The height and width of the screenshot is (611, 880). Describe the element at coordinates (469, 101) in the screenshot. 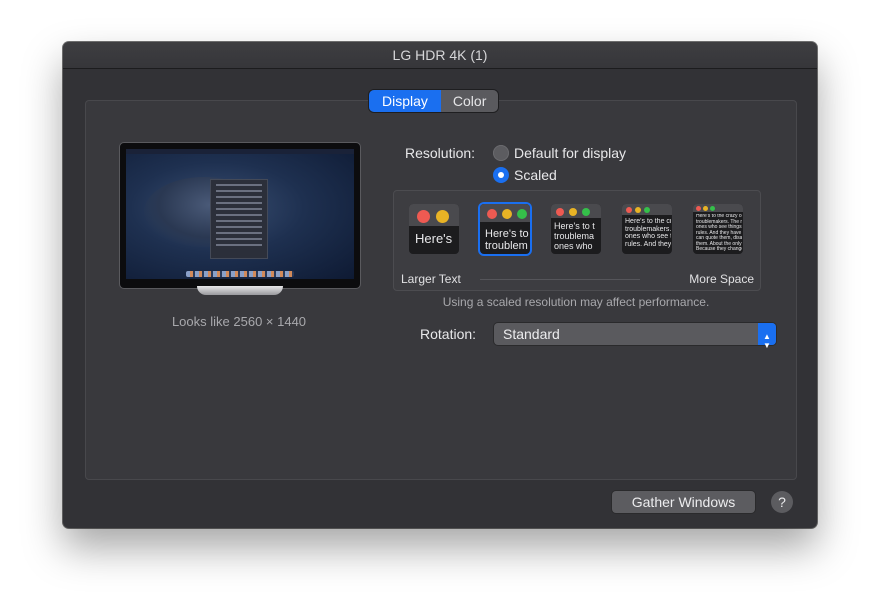

I see `tab-color: Color` at that location.